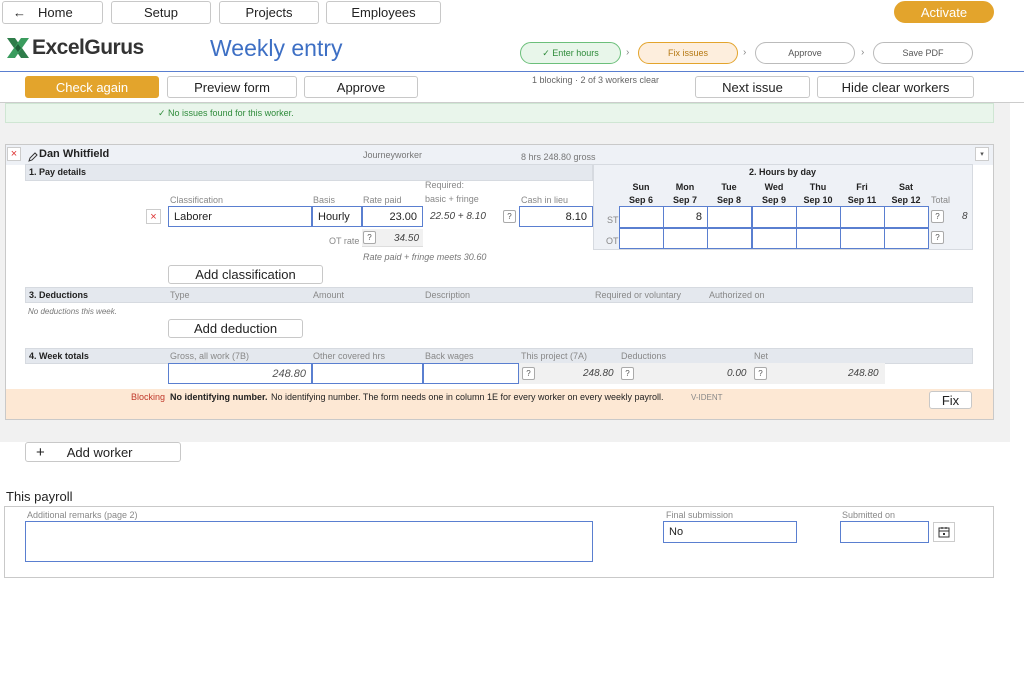 The image size is (1024, 698). Describe the element at coordinates (982, 154) in the screenshot. I see `collapse-chevron-down-icon: ▾` at that location.